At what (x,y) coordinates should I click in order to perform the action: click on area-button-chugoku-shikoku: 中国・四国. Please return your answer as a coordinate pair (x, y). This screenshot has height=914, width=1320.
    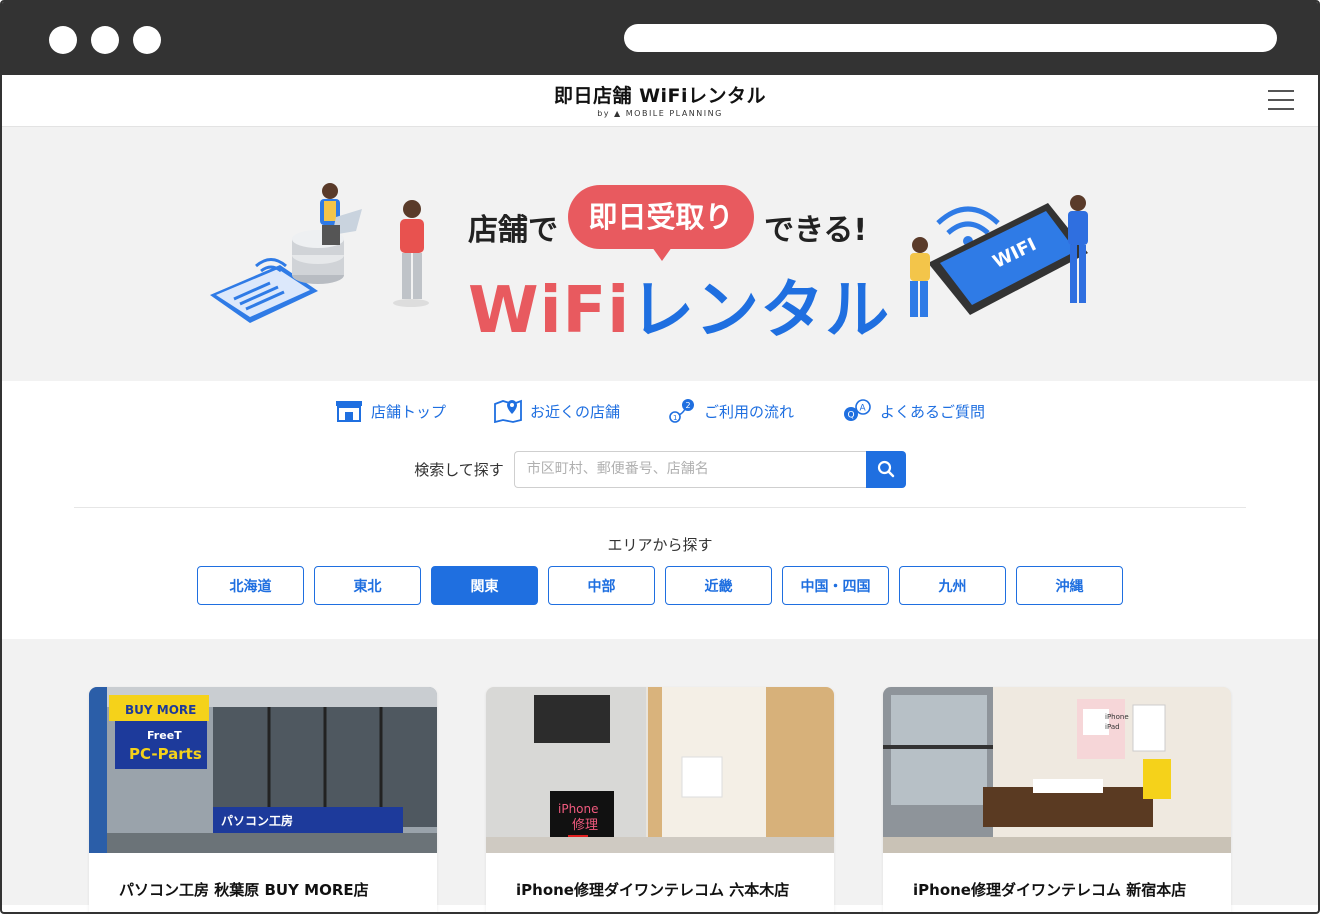
    Looking at the image, I should click on (835, 585).